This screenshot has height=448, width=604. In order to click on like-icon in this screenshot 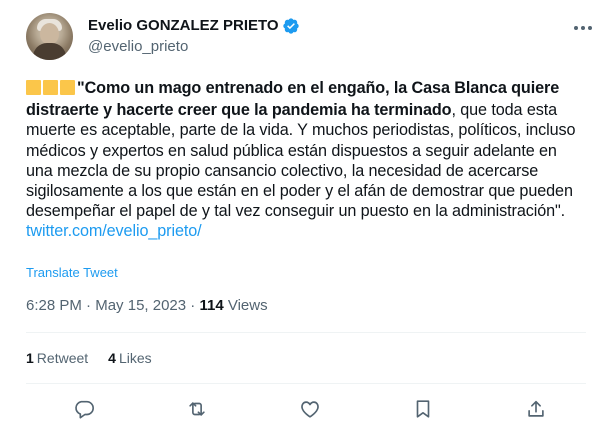, I will do `click(310, 409)`.